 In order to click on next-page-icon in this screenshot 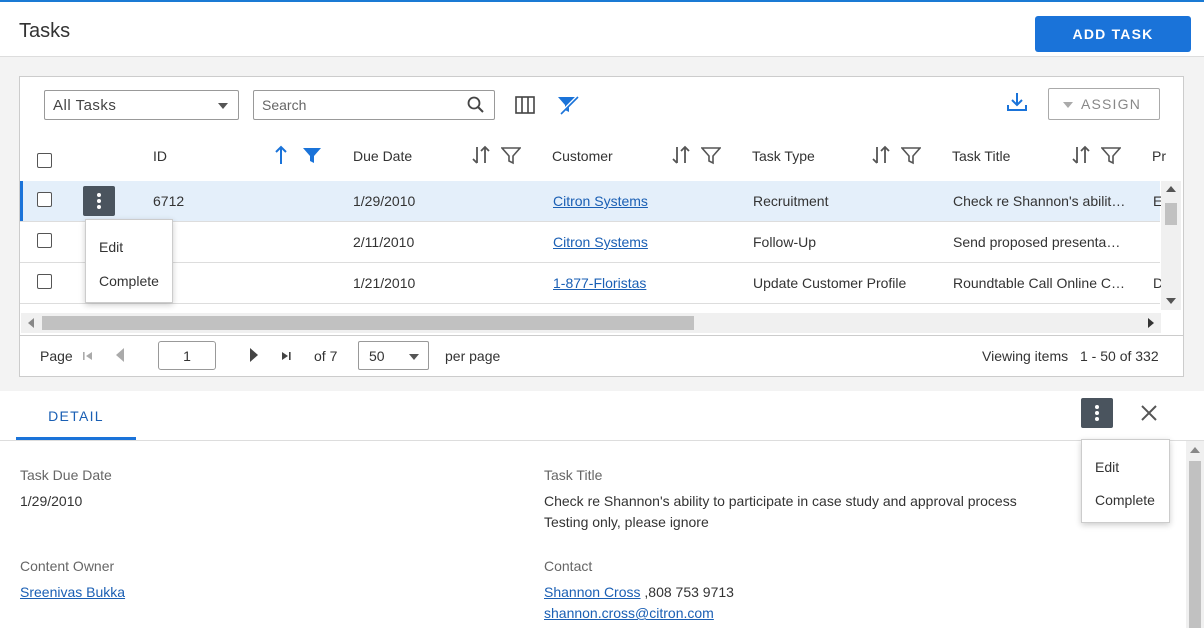, I will do `click(254, 355)`.